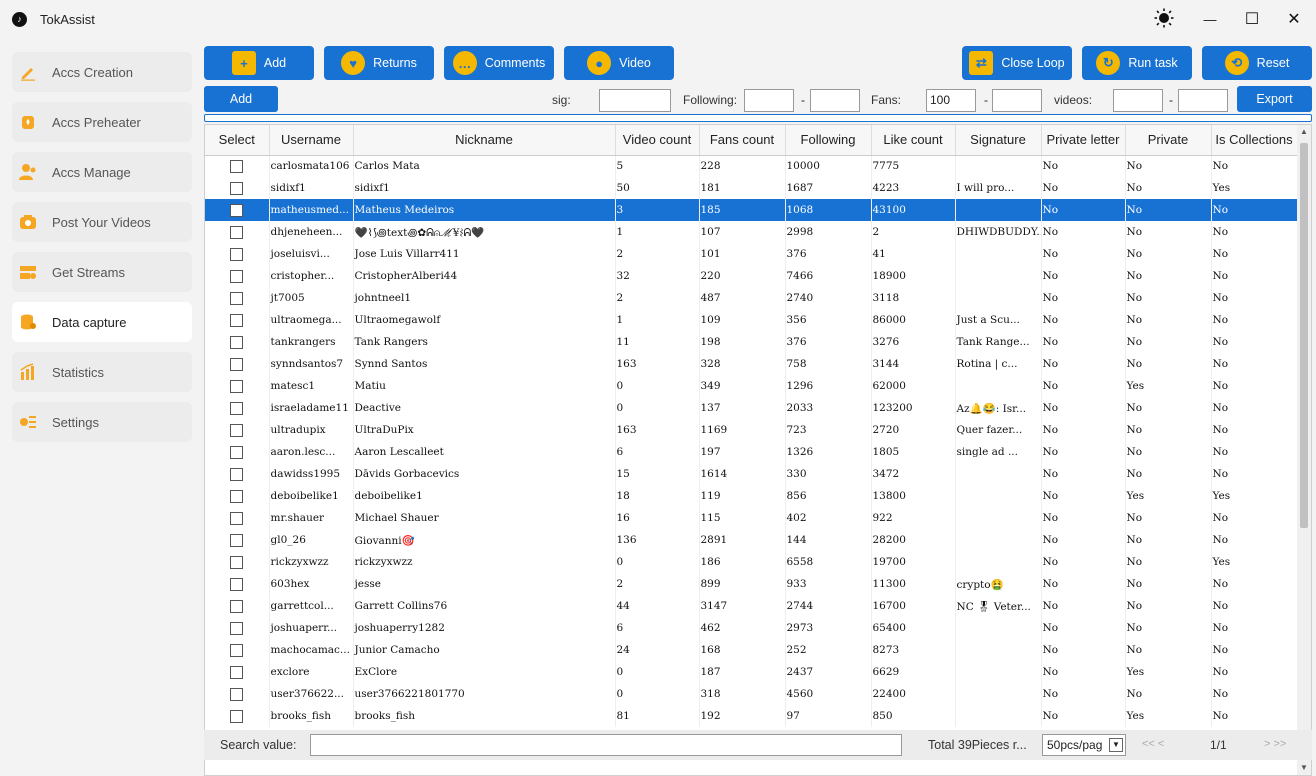  I want to click on following-max-input, so click(835, 100).